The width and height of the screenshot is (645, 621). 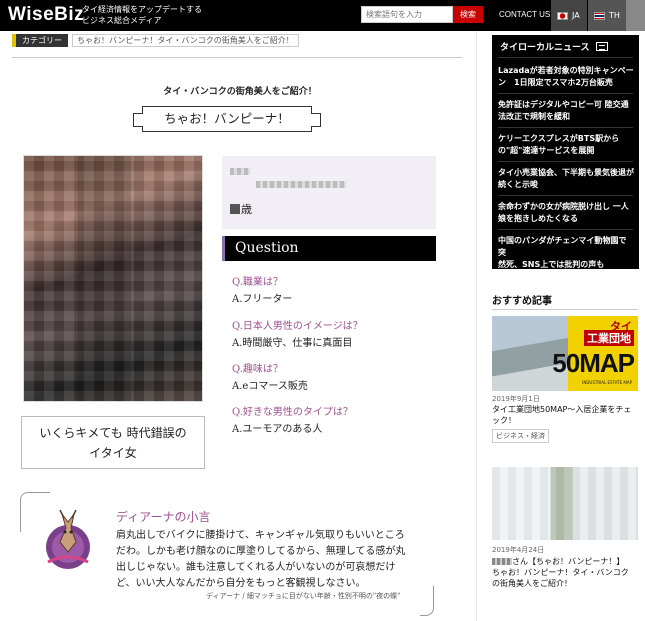 What do you see at coordinates (560, 572) in the screenshot?
I see `rec2-title-line-2: ちゃお！バンピーナ！タイ・バンコク` at bounding box center [560, 572].